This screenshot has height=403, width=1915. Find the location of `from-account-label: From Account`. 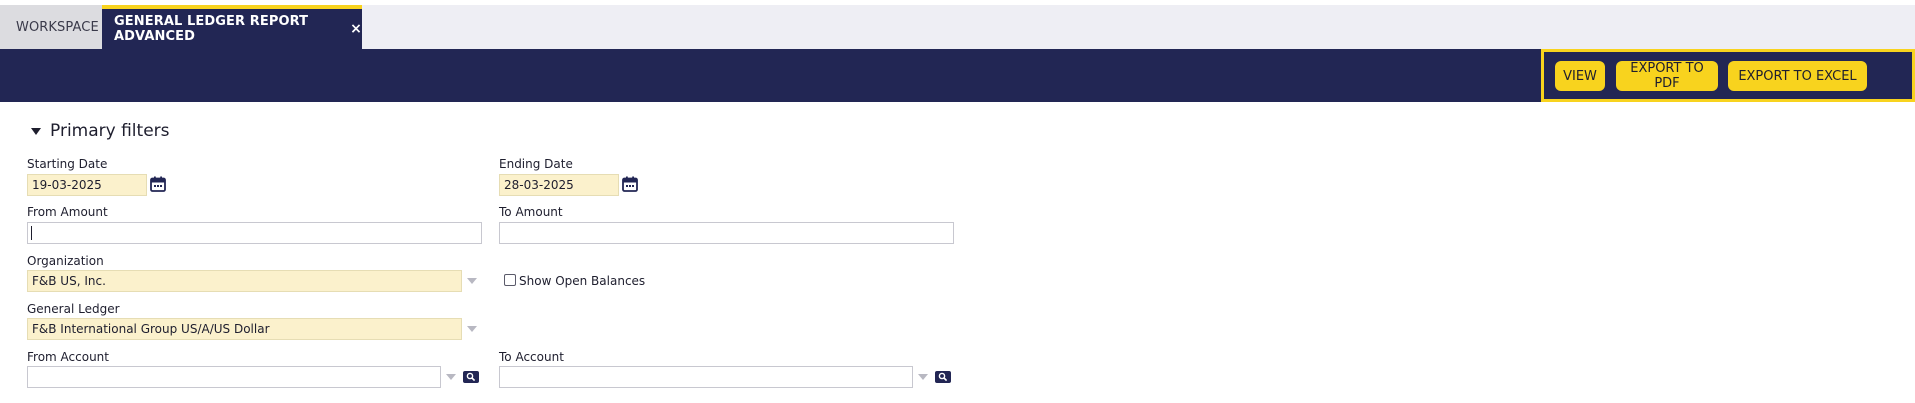

from-account-label: From Account is located at coordinates (68, 357).